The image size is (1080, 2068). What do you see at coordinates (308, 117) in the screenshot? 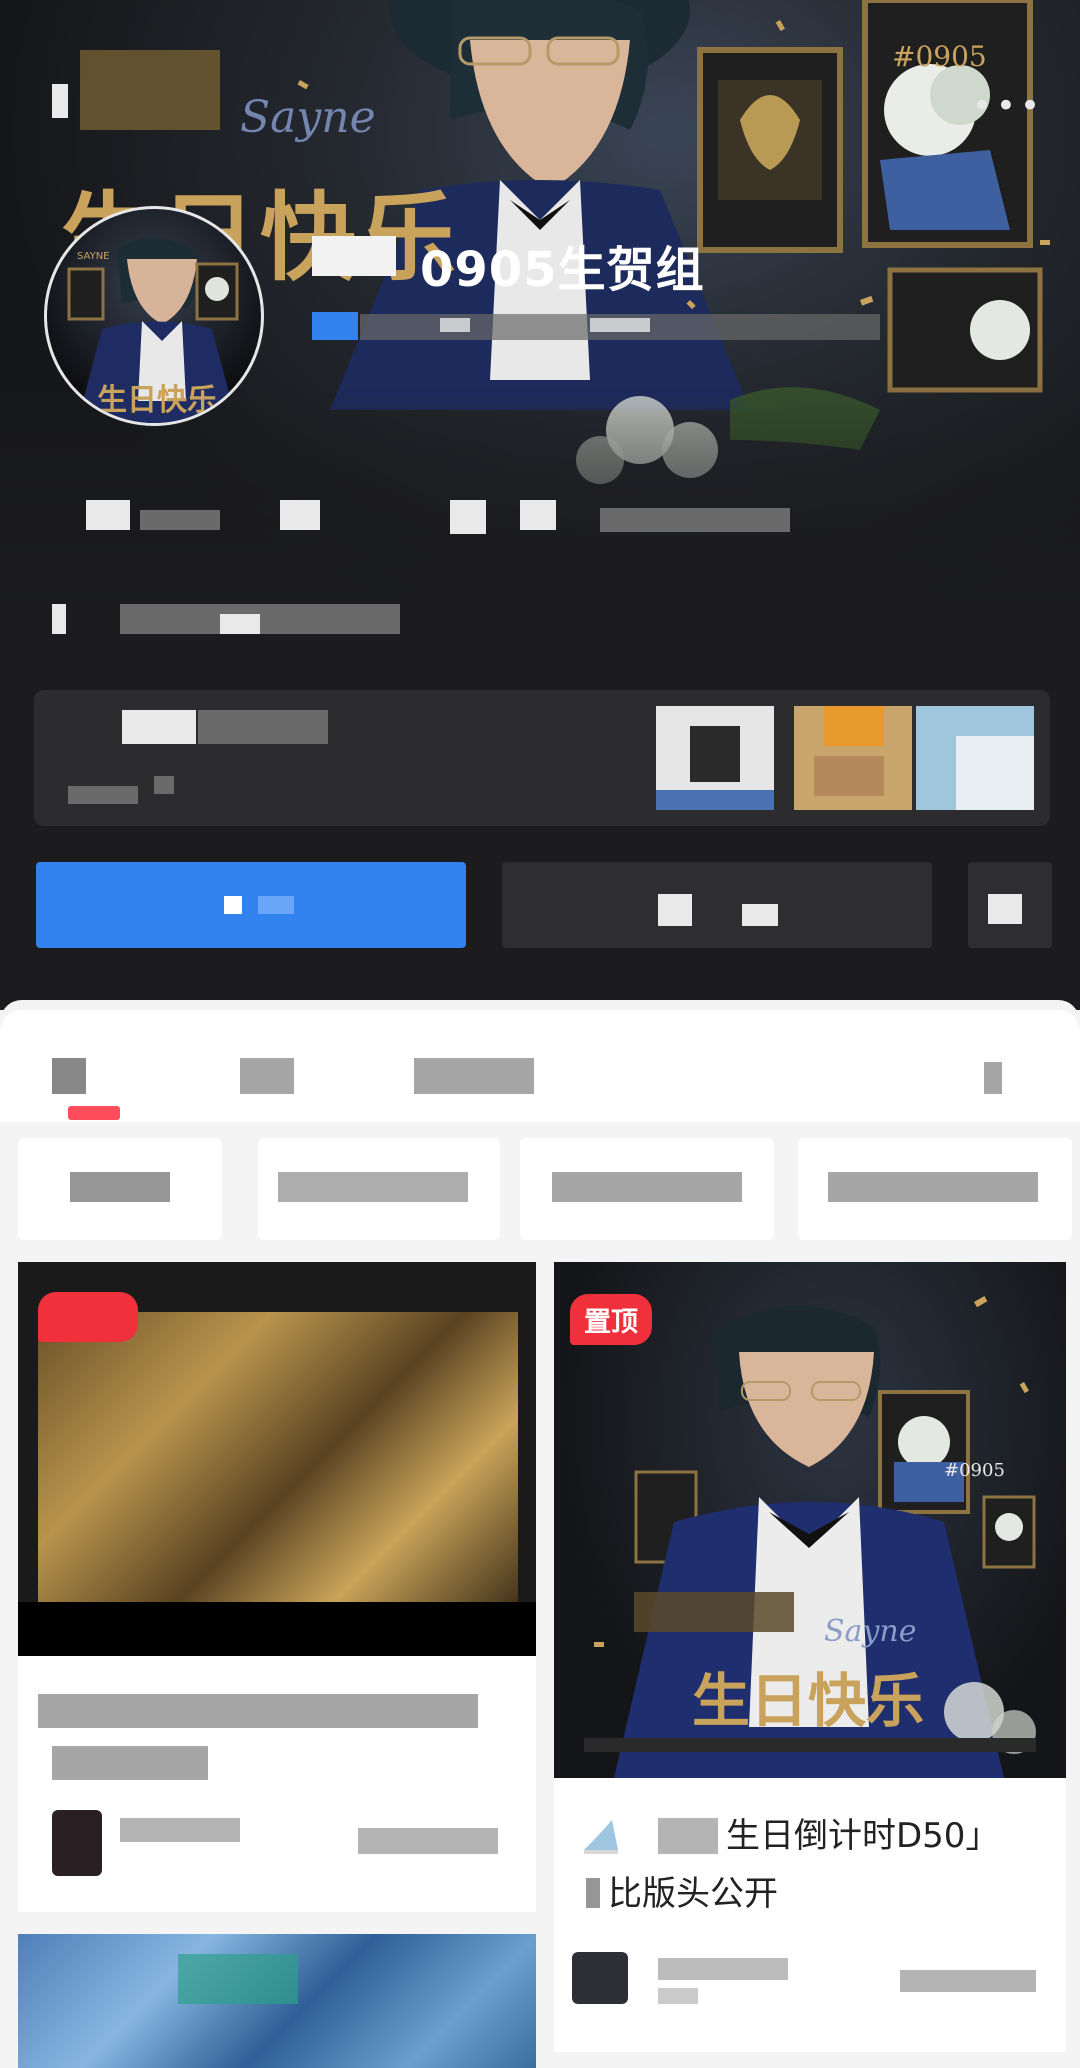
I see `banner-script: Sayne` at bounding box center [308, 117].